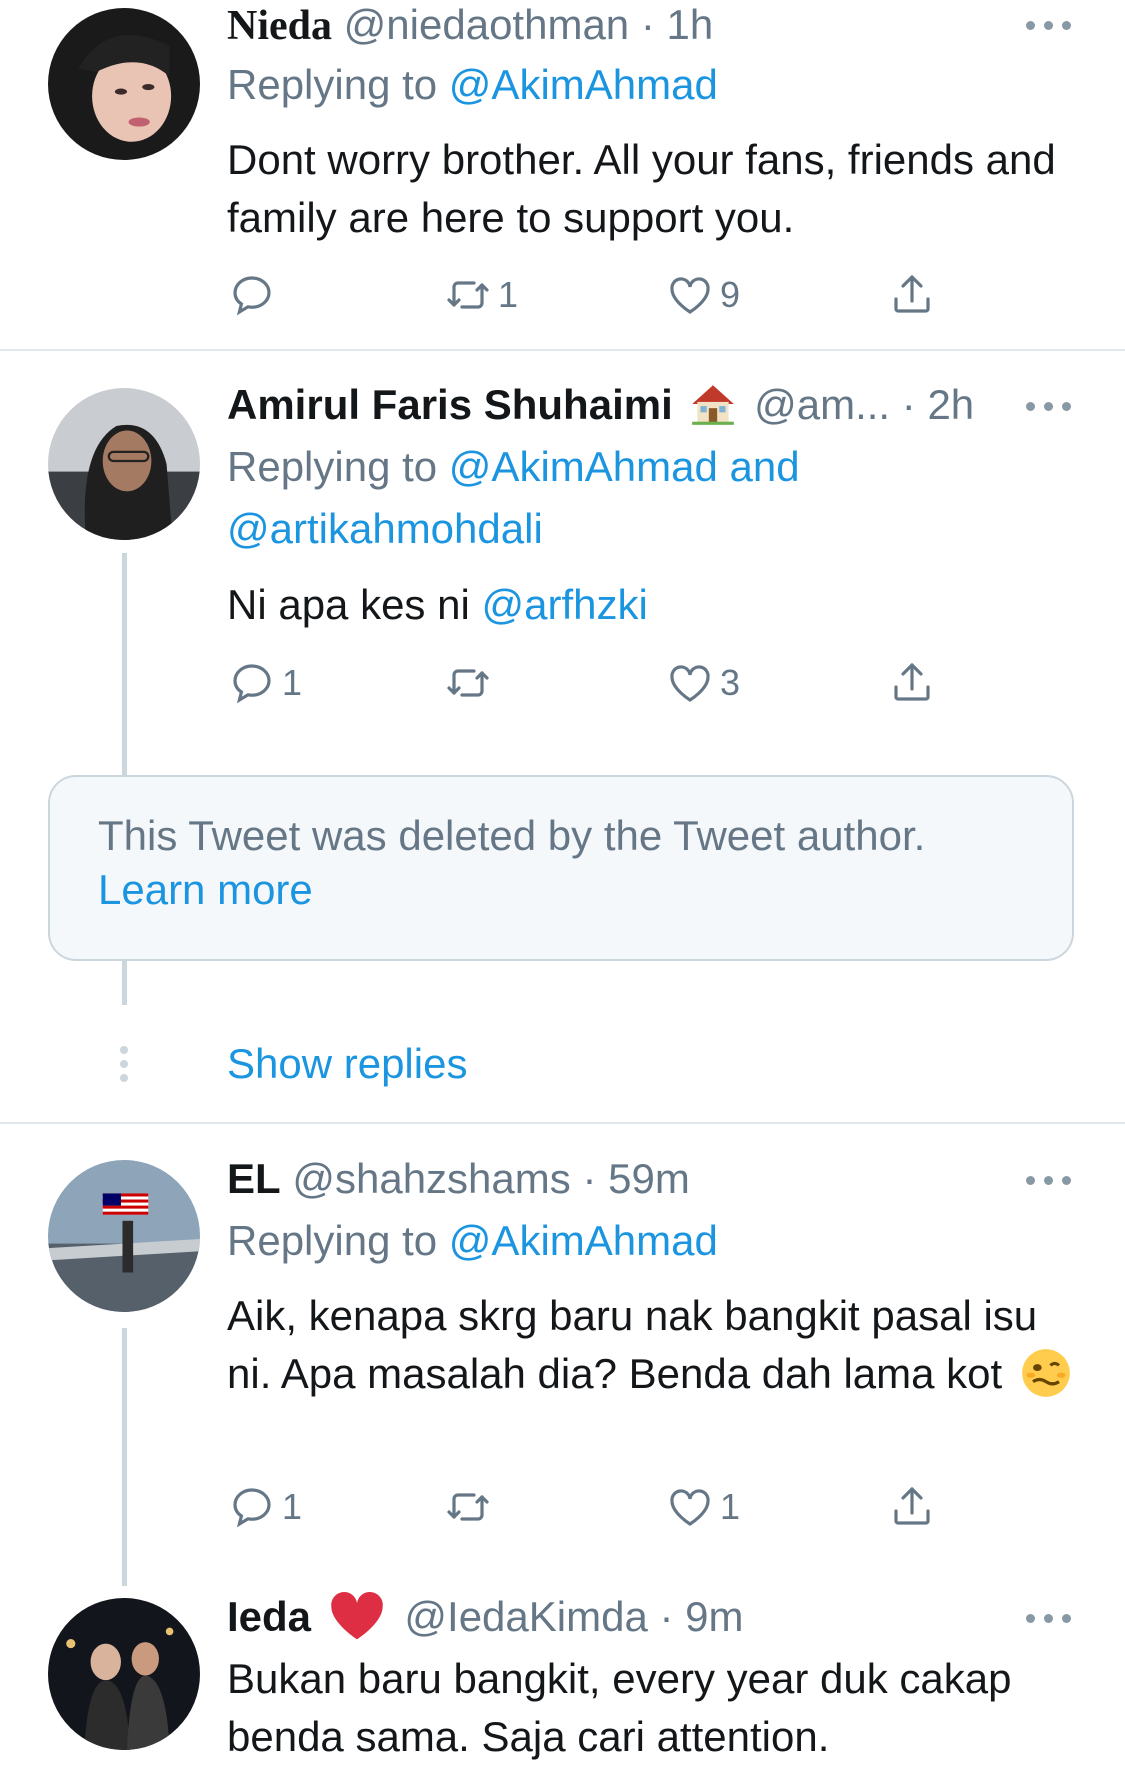 The width and height of the screenshot is (1125, 1773). I want to click on like-button: 3, so click(703, 683).